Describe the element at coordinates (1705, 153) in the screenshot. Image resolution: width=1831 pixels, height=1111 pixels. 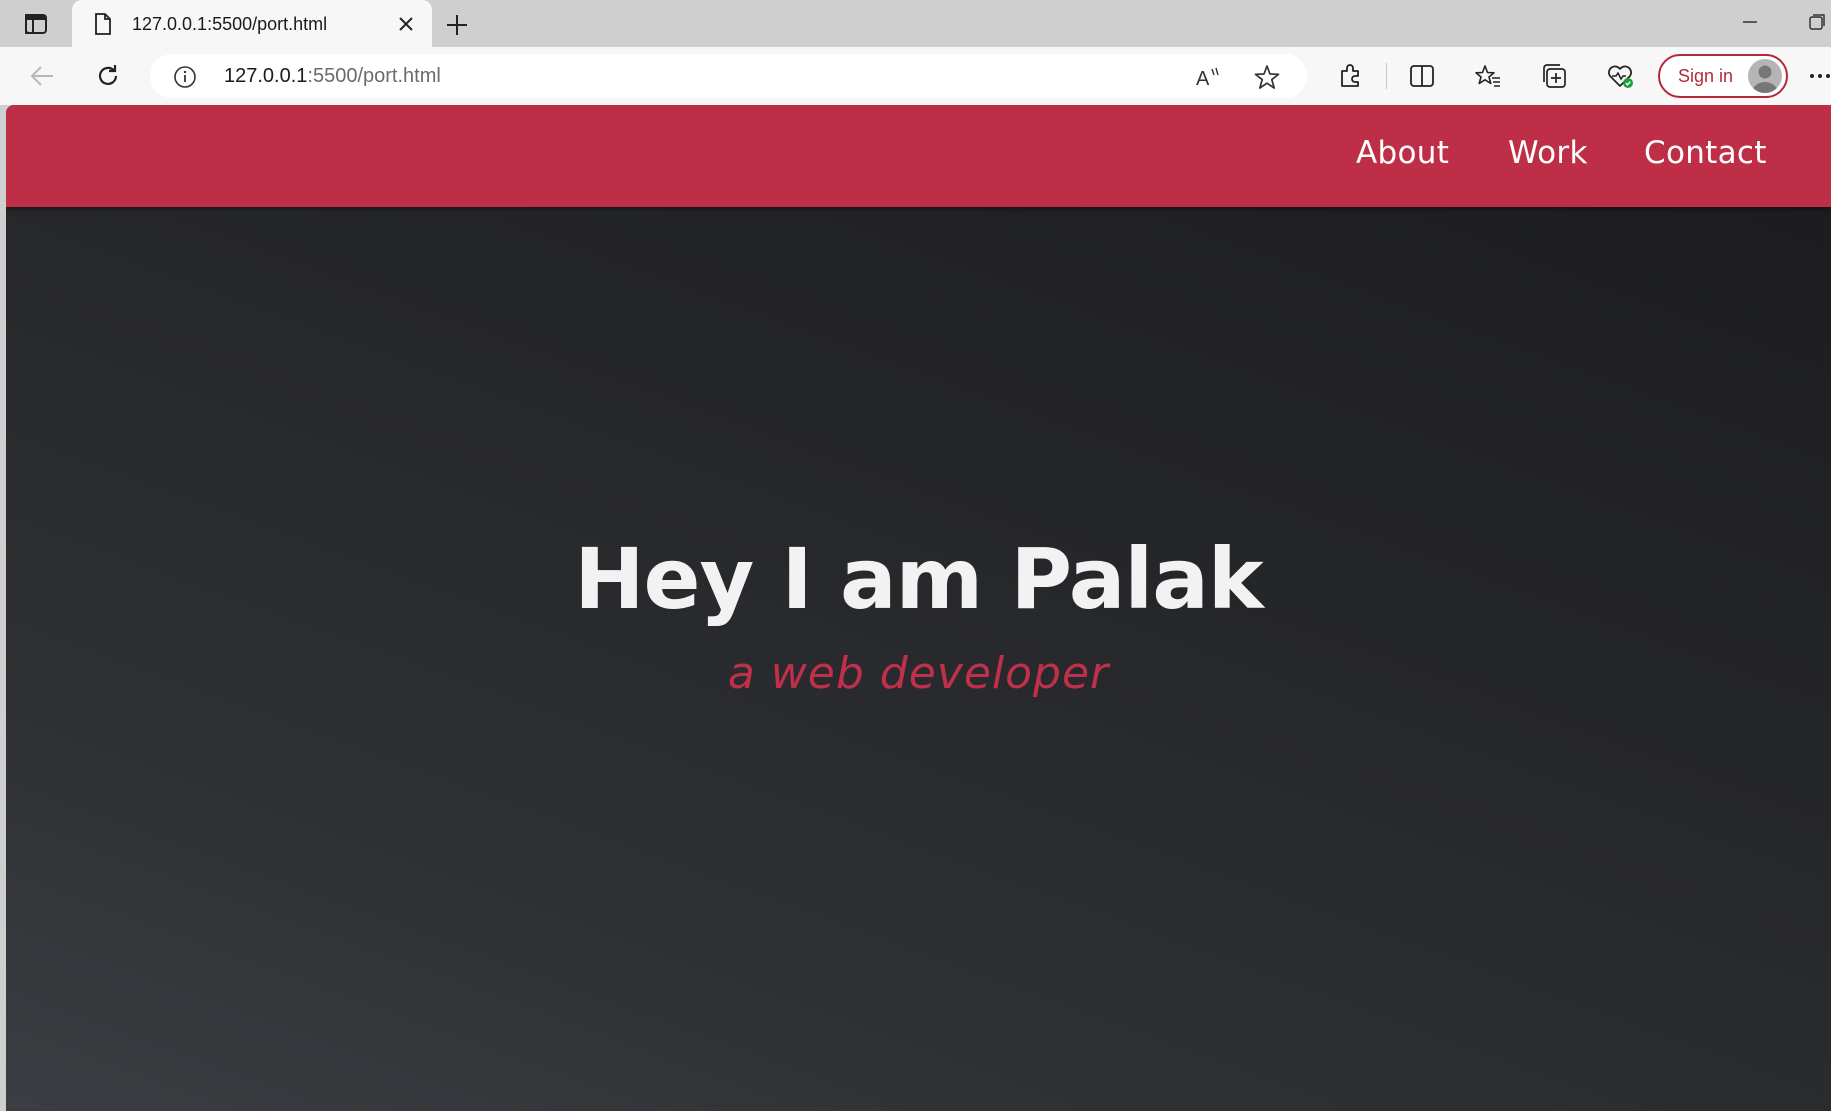
I see `nav-contact-link: Contact` at that location.